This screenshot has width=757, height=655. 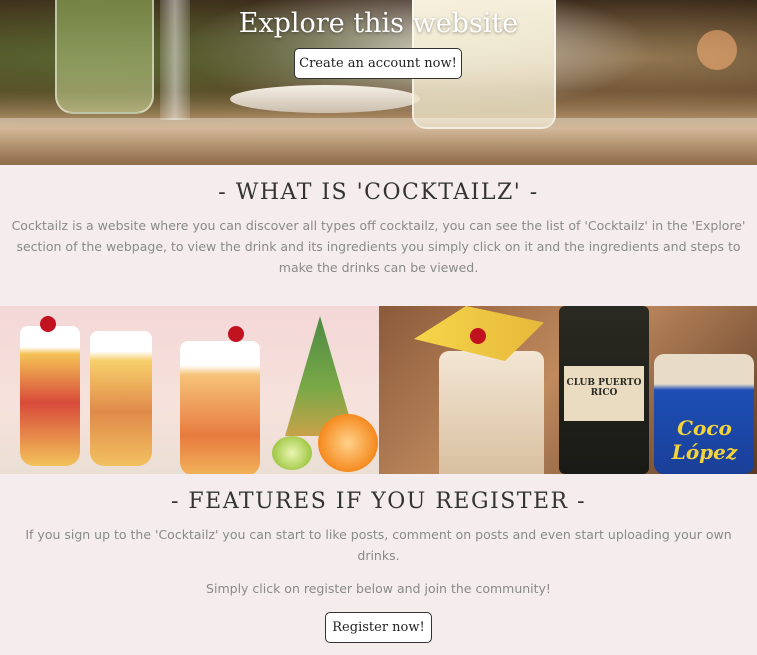 What do you see at coordinates (348, 443) in the screenshot?
I see `orange-half` at bounding box center [348, 443].